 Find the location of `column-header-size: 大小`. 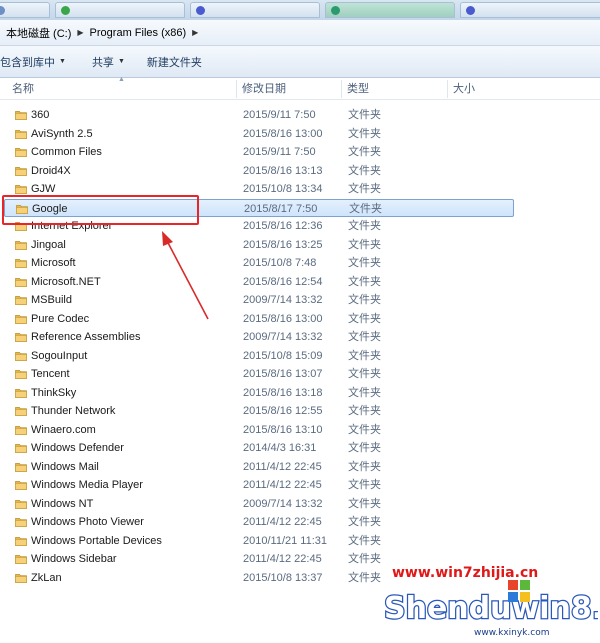

column-header-size: 大小 is located at coordinates (485, 89).